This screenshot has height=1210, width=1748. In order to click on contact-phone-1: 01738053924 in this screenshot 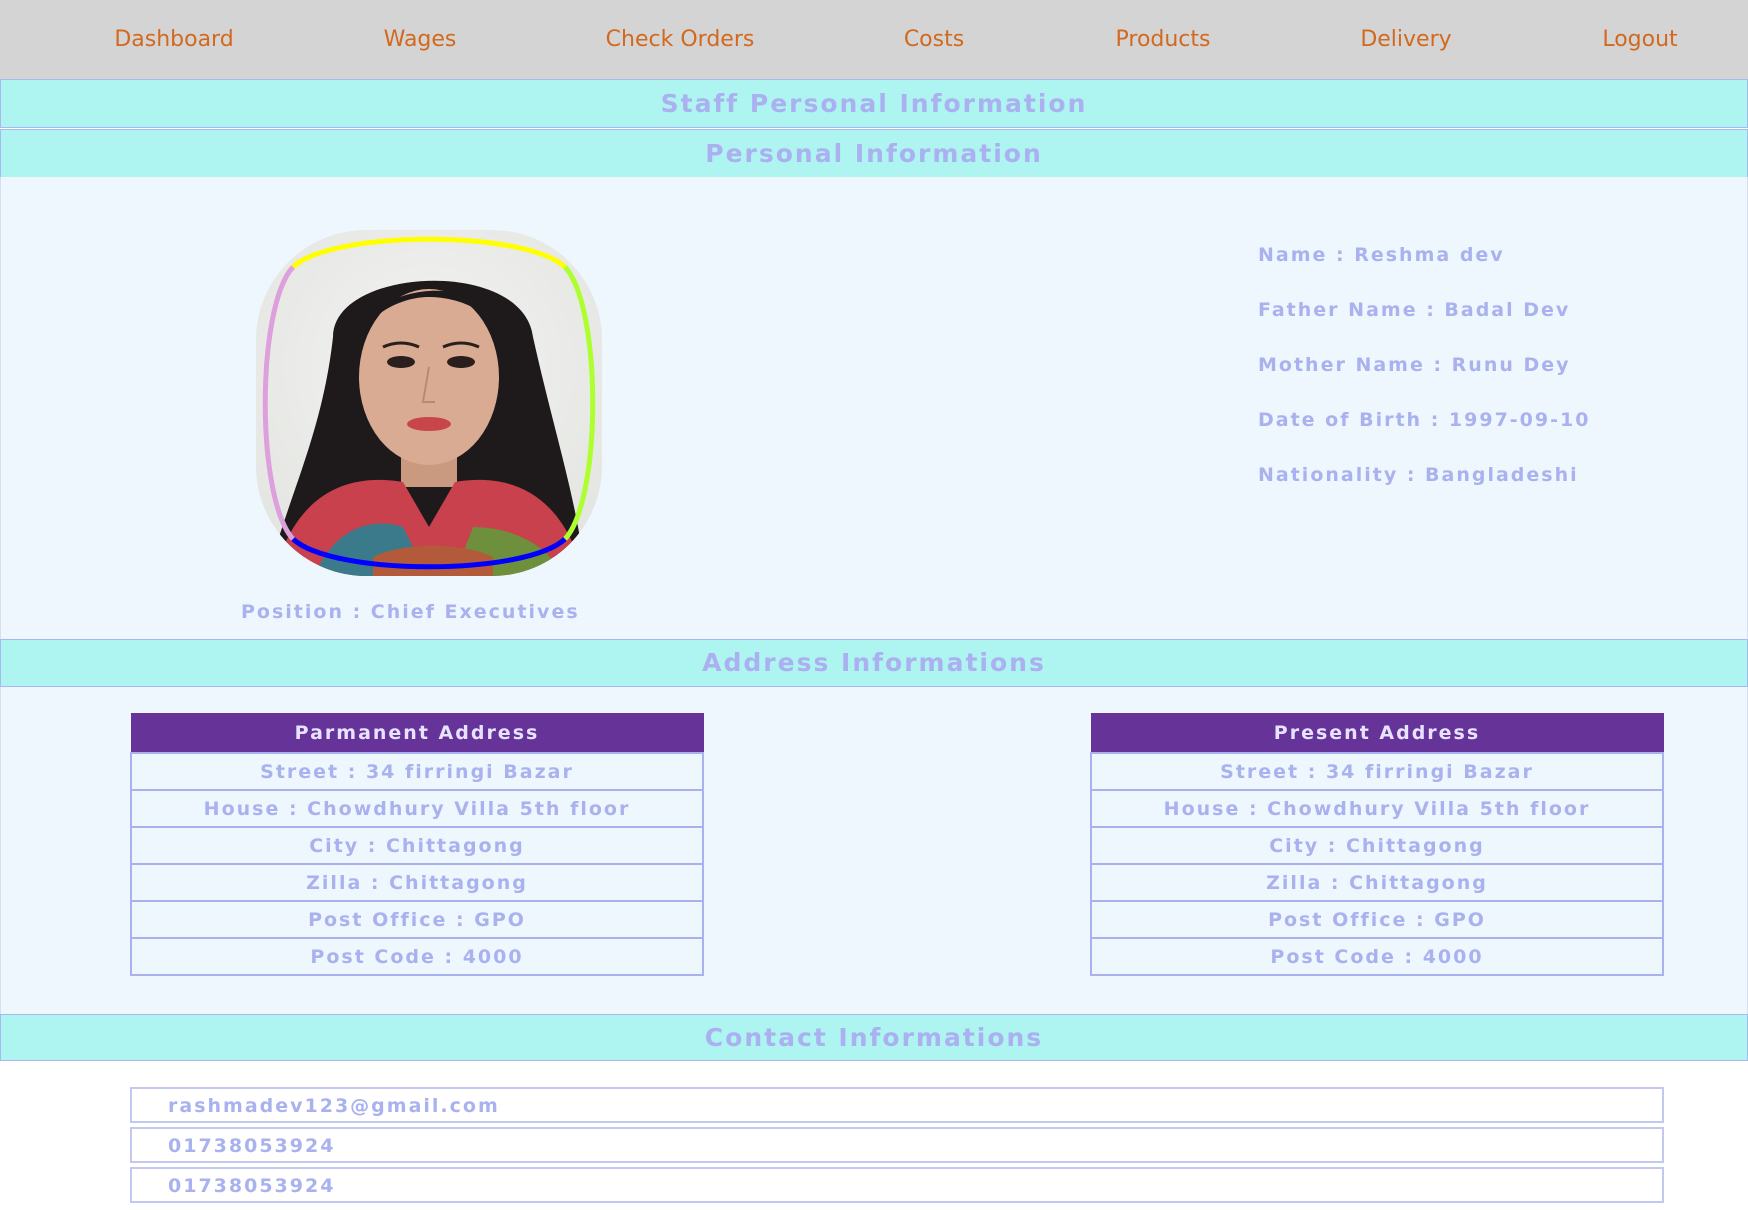, I will do `click(252, 1146)`.